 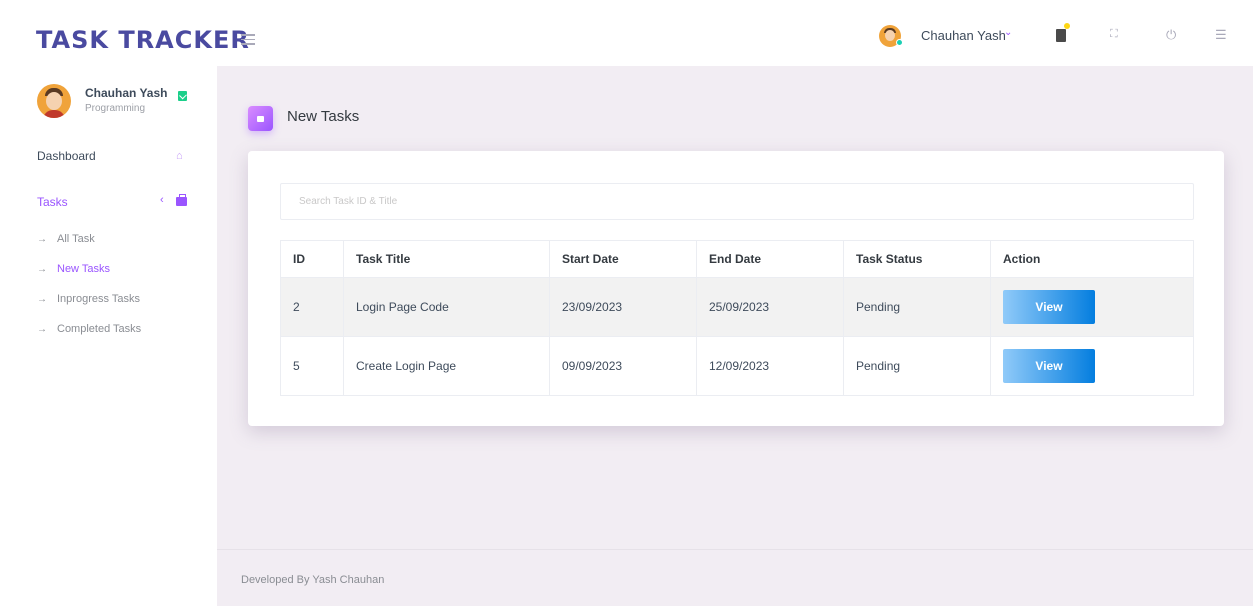 What do you see at coordinates (735, 577) in the screenshot?
I see `footer: Developed By Yash Chauhan` at bounding box center [735, 577].